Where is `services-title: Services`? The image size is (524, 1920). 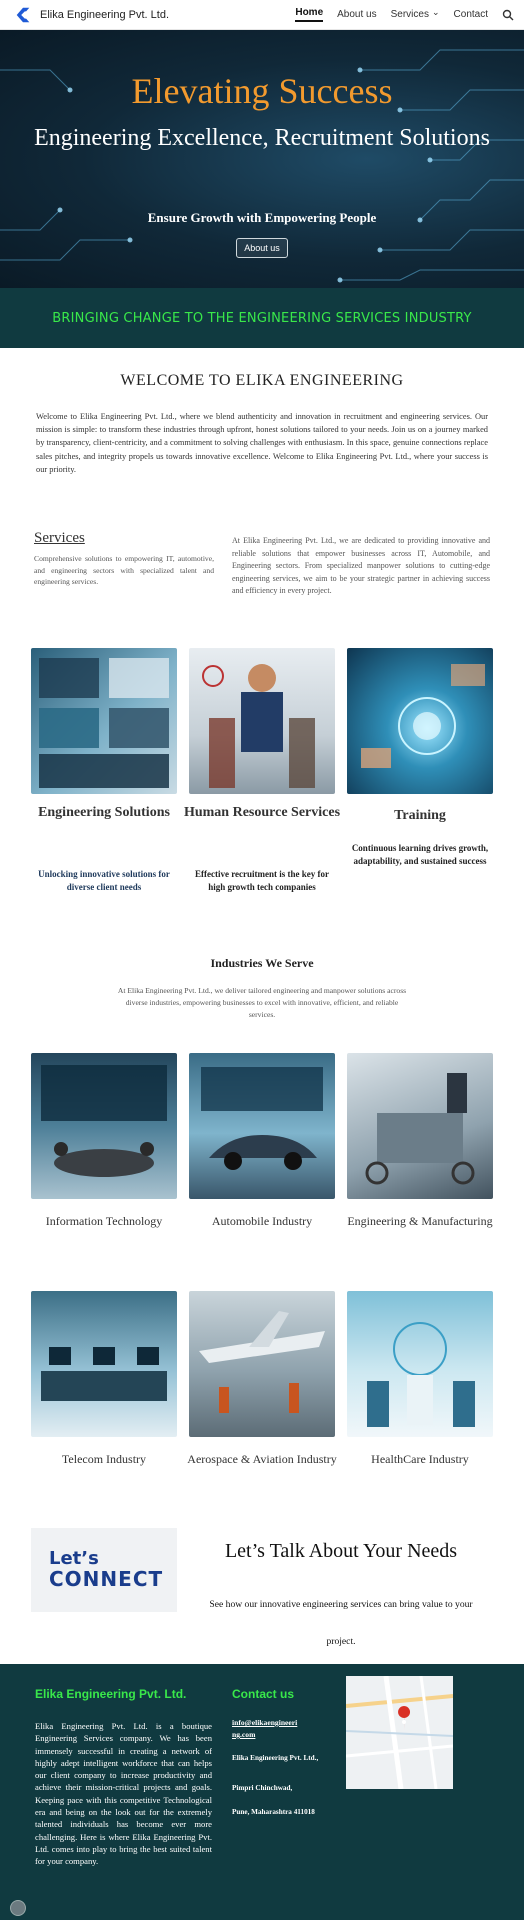 services-title: Services is located at coordinates (59, 538).